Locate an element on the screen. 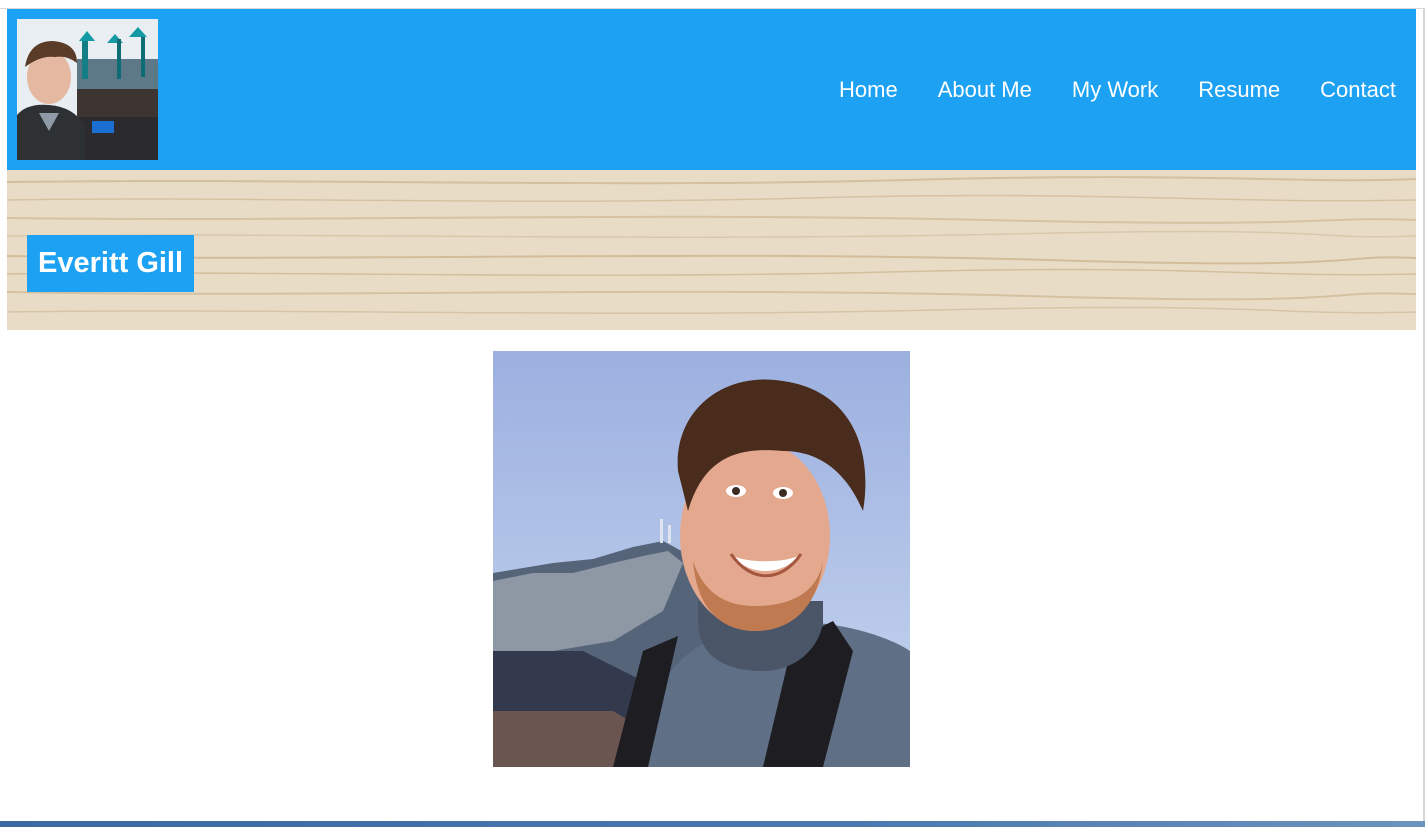 This screenshot has width=1425, height=827. nav-resume-link: Resume is located at coordinates (1239, 90).